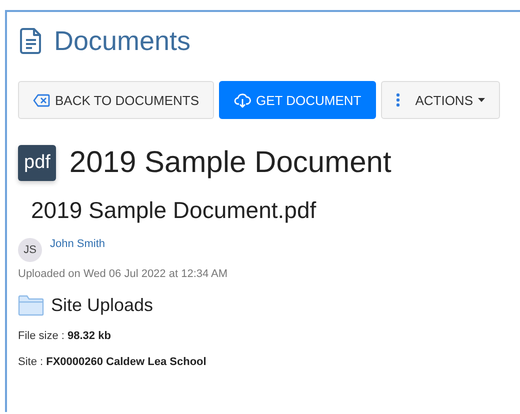 This screenshot has height=414, width=520. I want to click on caret-icon, so click(481, 100).